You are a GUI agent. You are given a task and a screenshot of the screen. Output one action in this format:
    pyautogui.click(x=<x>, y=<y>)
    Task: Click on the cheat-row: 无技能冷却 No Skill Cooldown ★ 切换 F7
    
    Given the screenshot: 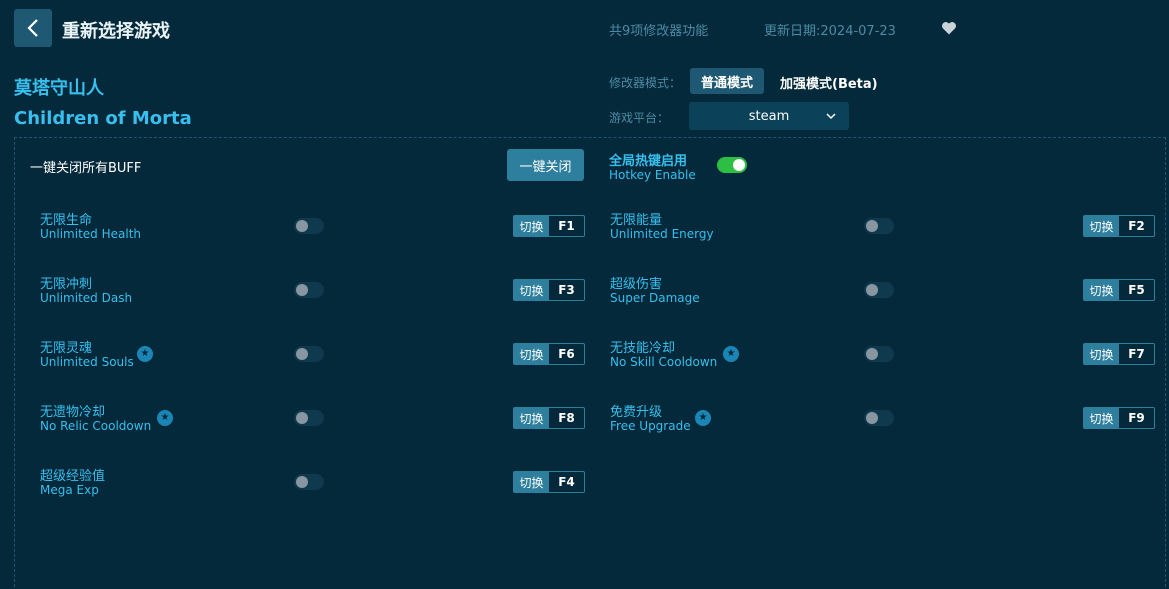 What is the action you would take?
    pyautogui.click(x=889, y=357)
    